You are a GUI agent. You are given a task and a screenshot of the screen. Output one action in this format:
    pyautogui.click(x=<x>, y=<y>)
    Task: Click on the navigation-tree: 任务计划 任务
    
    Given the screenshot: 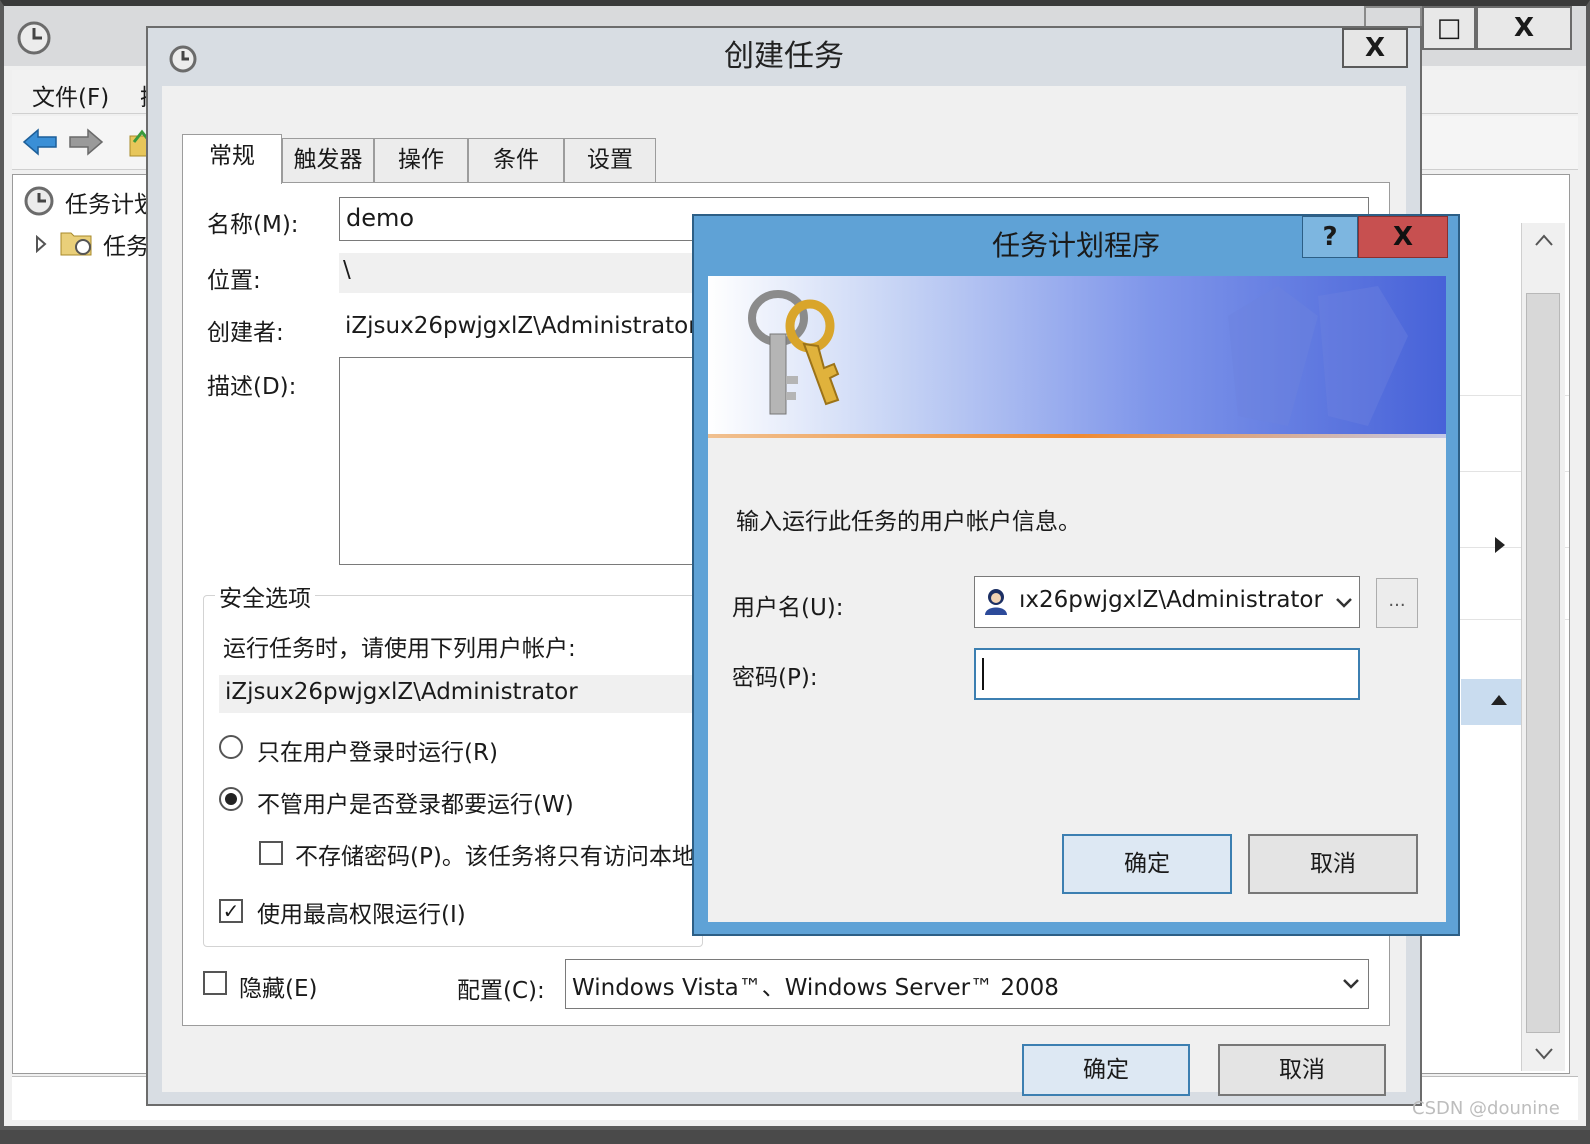 What is the action you would take?
    pyautogui.click(x=87, y=624)
    